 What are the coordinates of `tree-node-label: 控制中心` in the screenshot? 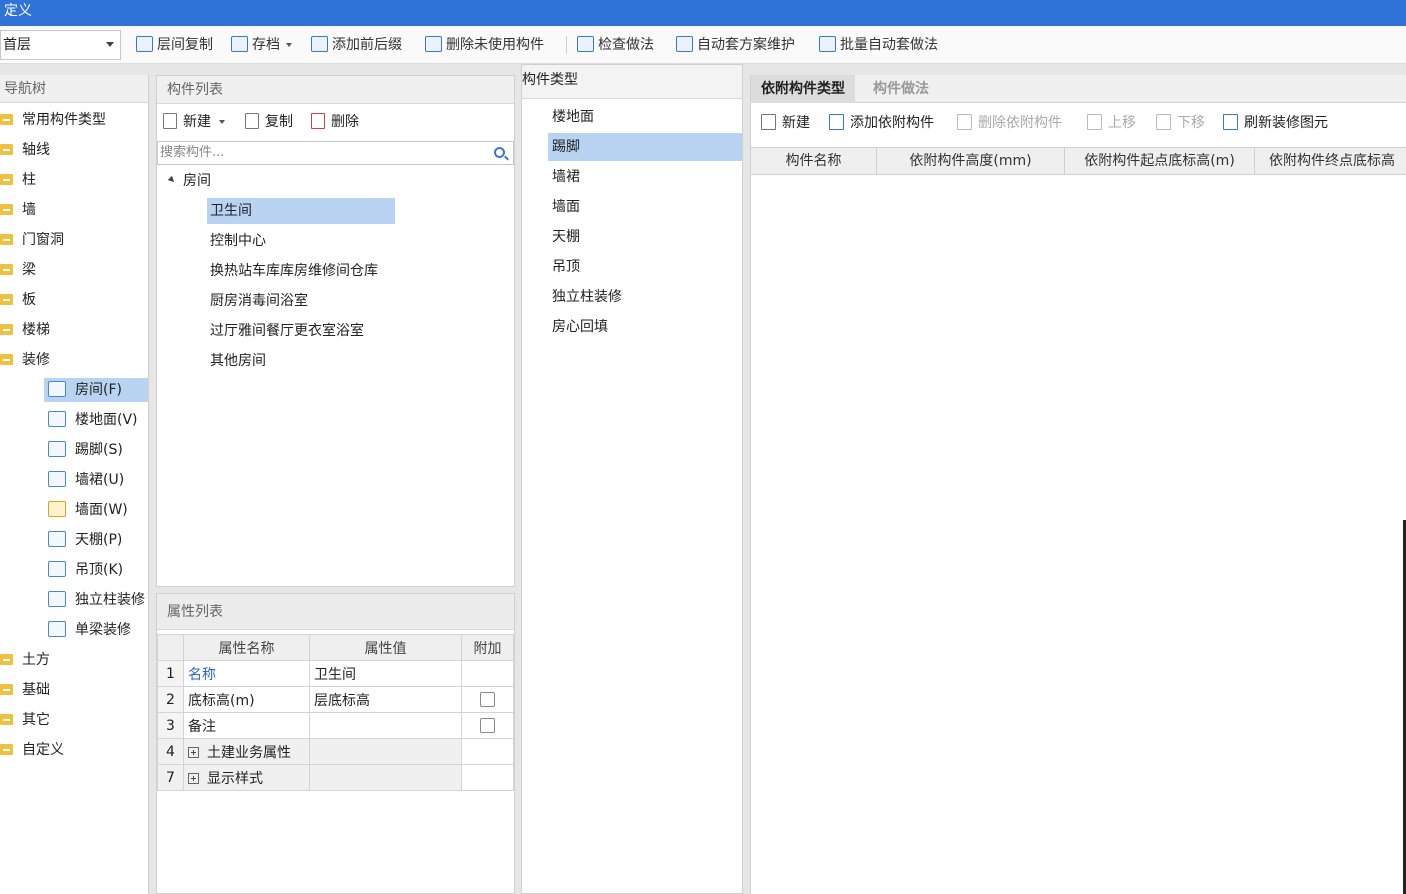 It's located at (238, 241).